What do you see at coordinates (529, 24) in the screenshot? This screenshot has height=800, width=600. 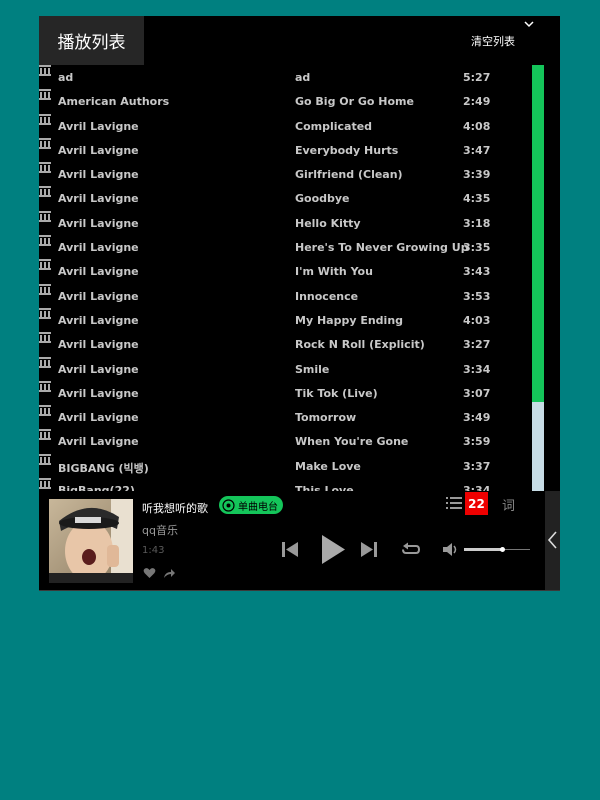 I see `collapse-icon` at bounding box center [529, 24].